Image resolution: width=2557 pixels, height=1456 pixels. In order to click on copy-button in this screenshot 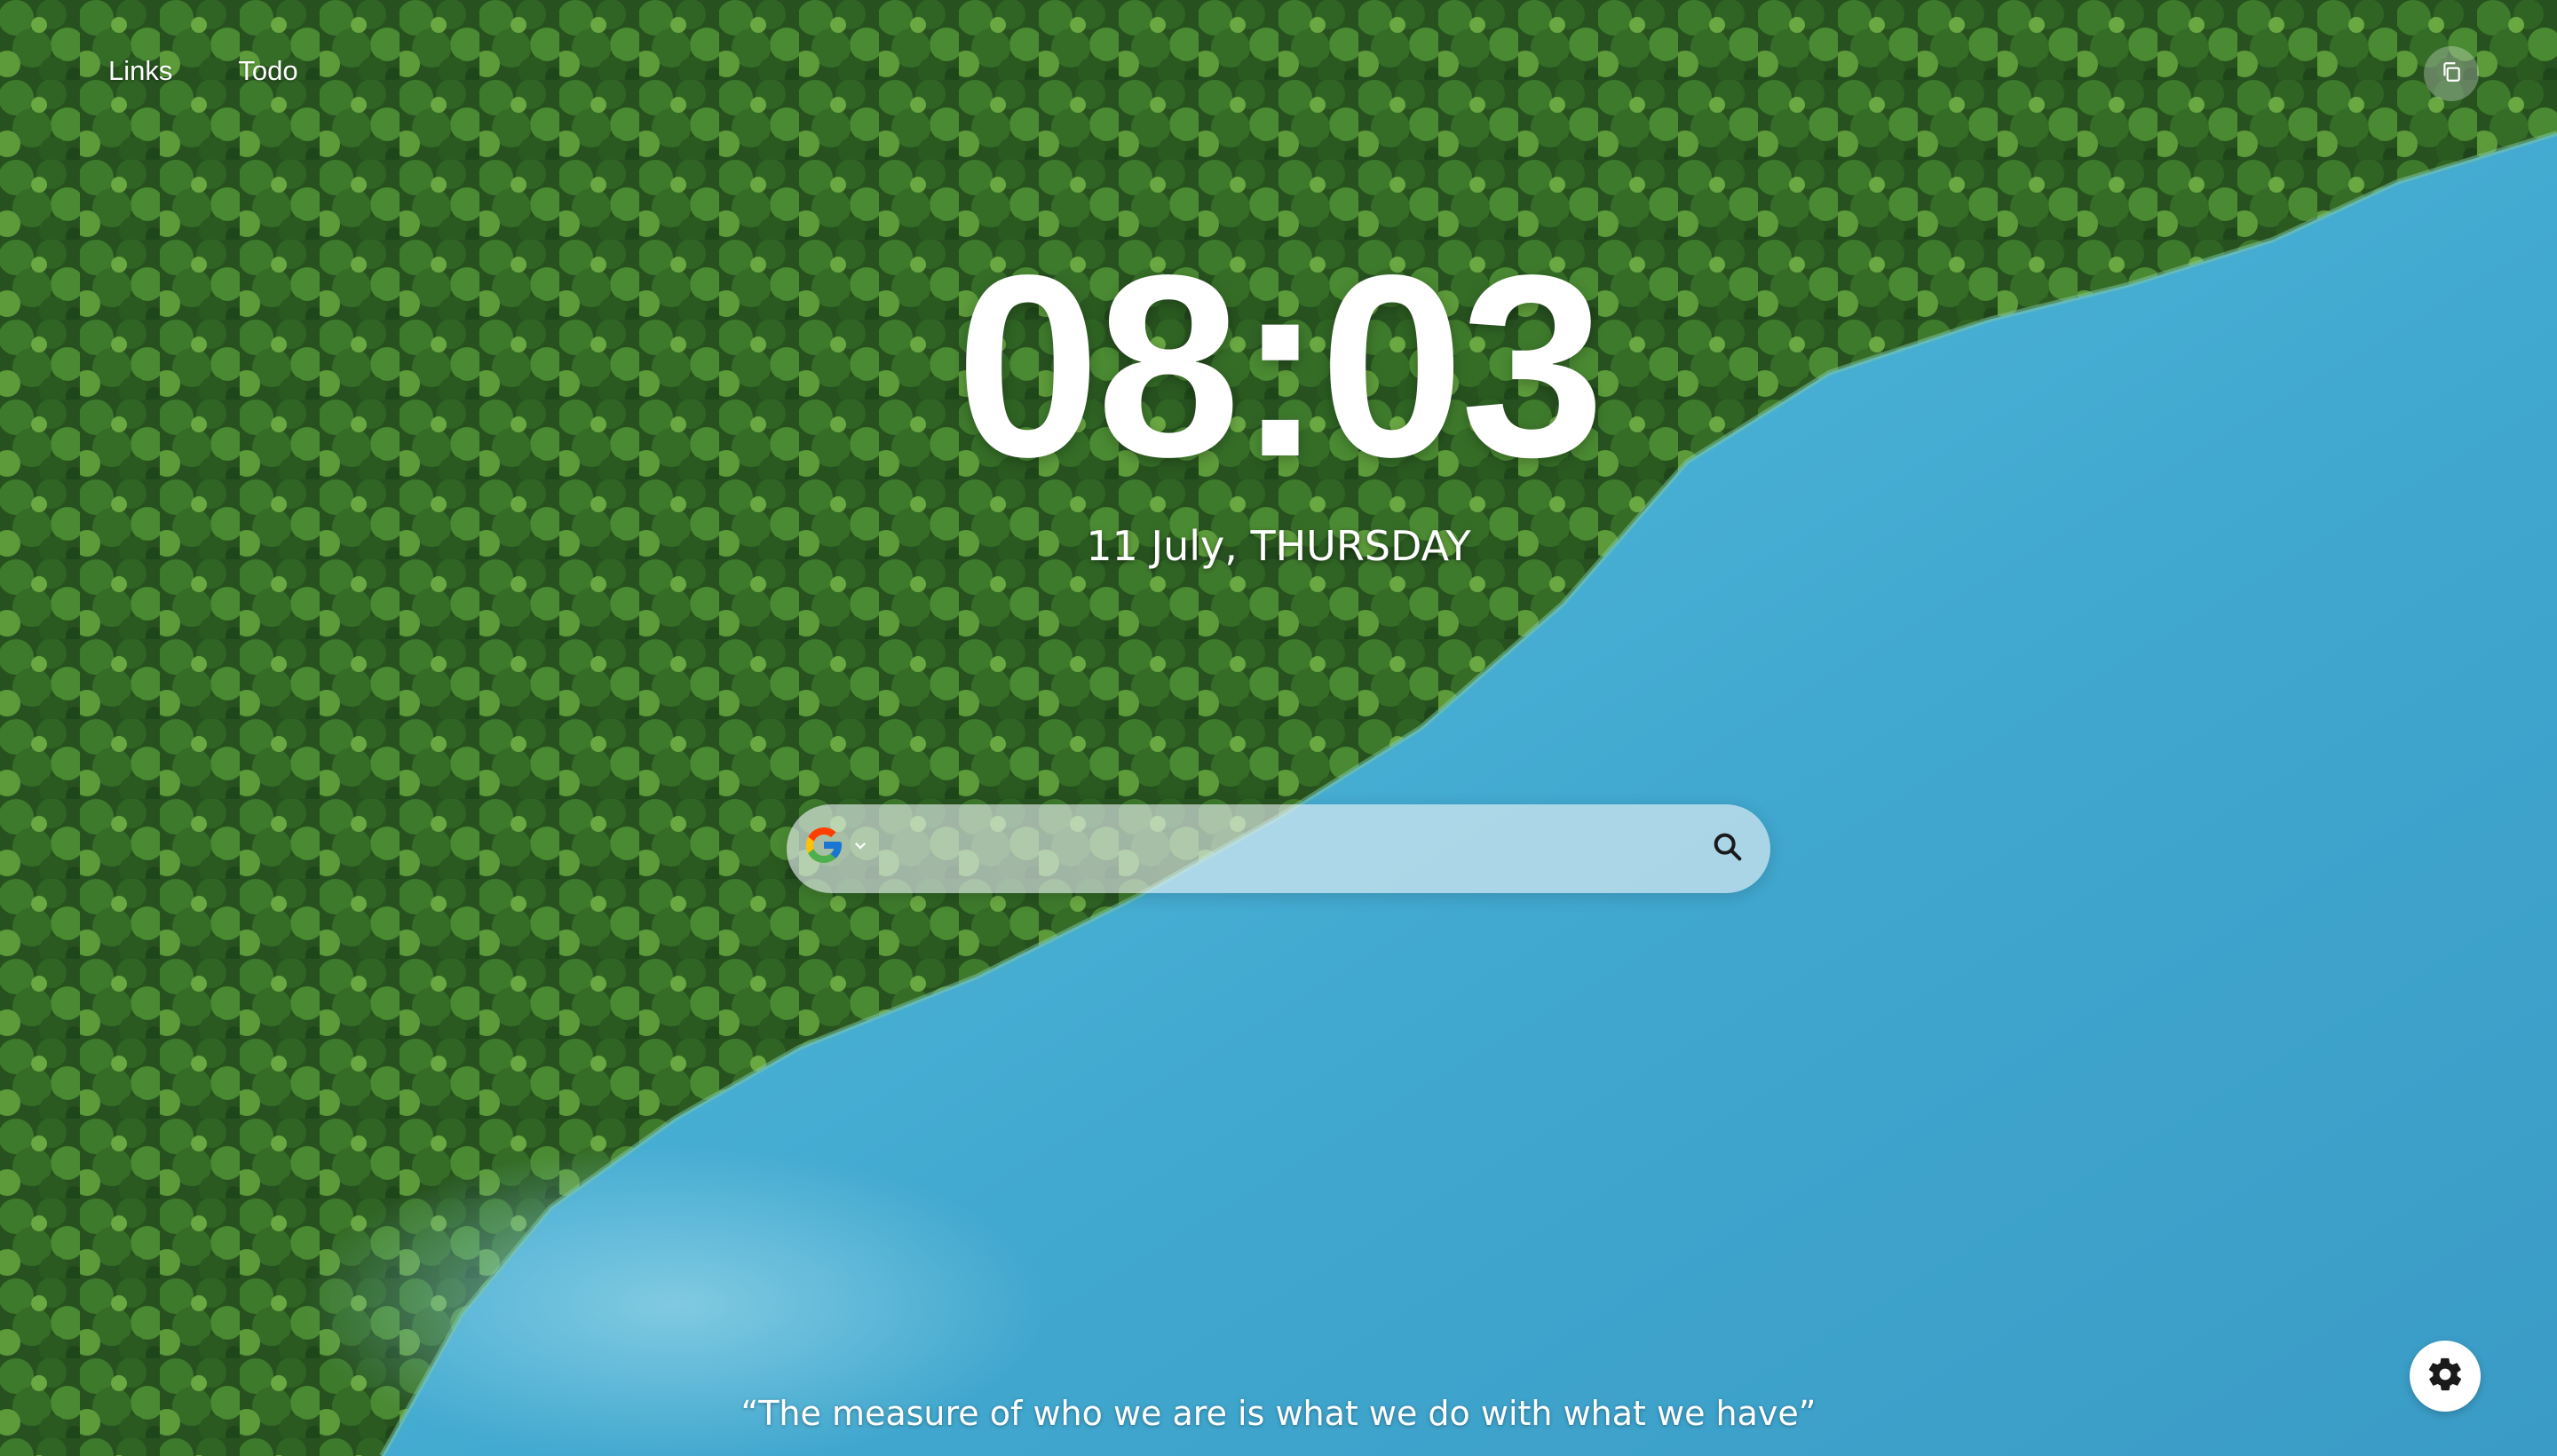, I will do `click(2451, 73)`.